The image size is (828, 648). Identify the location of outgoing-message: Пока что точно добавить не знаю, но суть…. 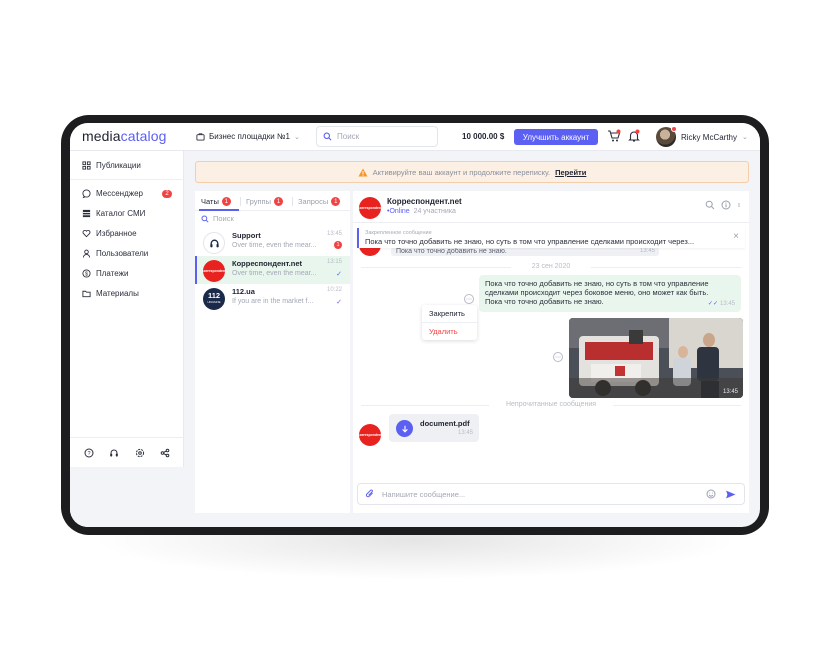
(610, 293).